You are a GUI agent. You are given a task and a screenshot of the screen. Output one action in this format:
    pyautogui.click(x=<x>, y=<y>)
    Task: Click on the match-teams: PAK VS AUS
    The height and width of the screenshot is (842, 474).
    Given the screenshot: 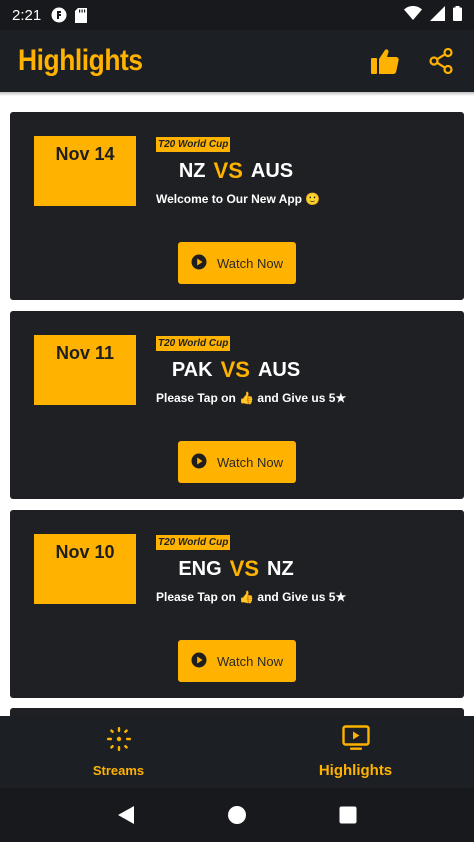 What is the action you would take?
    pyautogui.click(x=236, y=370)
    